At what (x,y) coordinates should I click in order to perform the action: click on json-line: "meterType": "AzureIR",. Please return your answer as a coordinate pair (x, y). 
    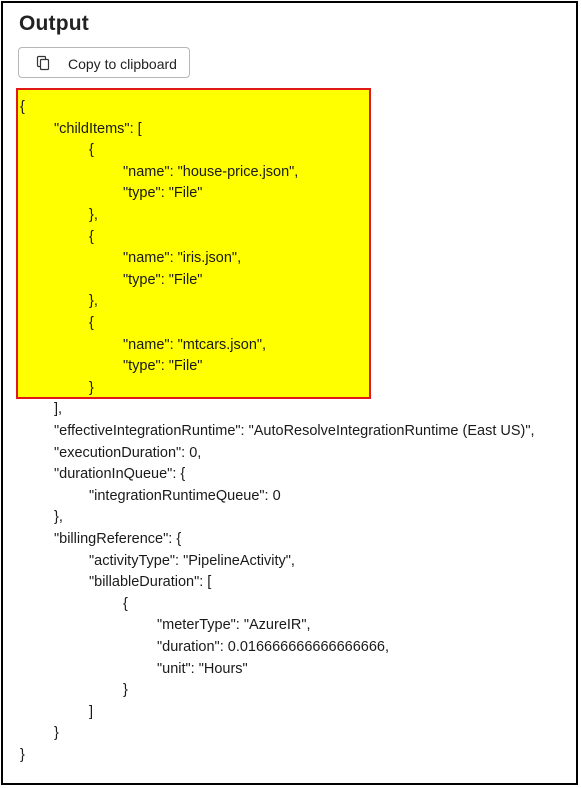
    Looking at the image, I should click on (234, 625).